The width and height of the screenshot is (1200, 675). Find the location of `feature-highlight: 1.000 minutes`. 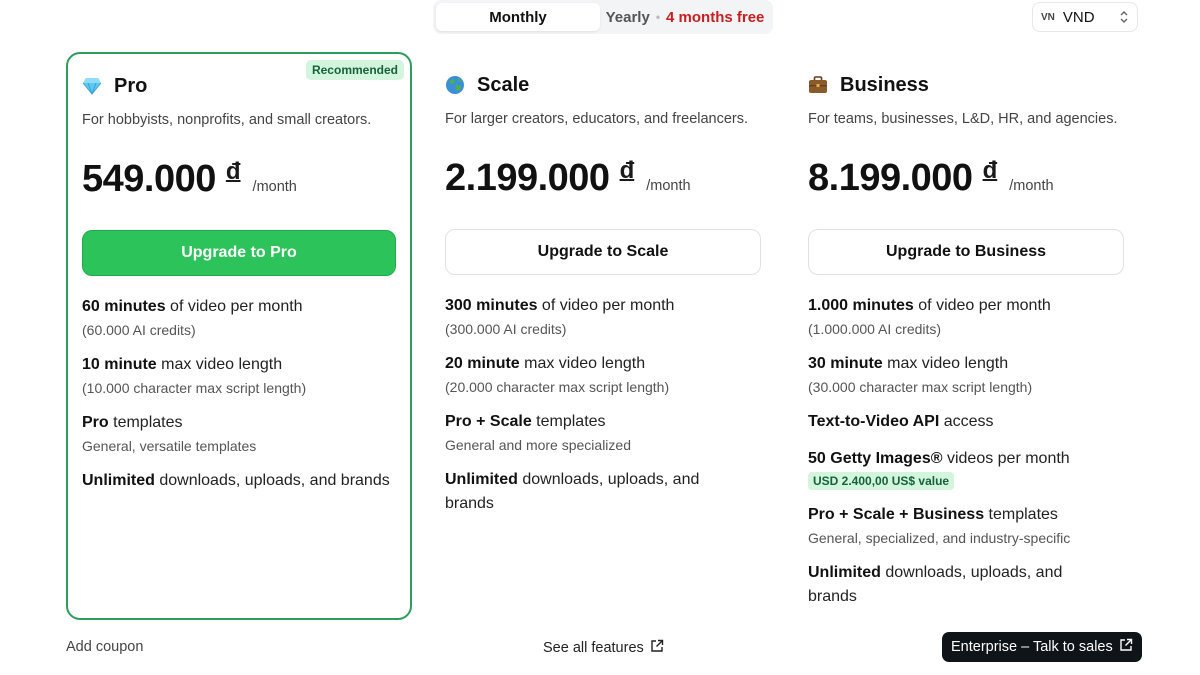

feature-highlight: 1.000 minutes is located at coordinates (861, 305).